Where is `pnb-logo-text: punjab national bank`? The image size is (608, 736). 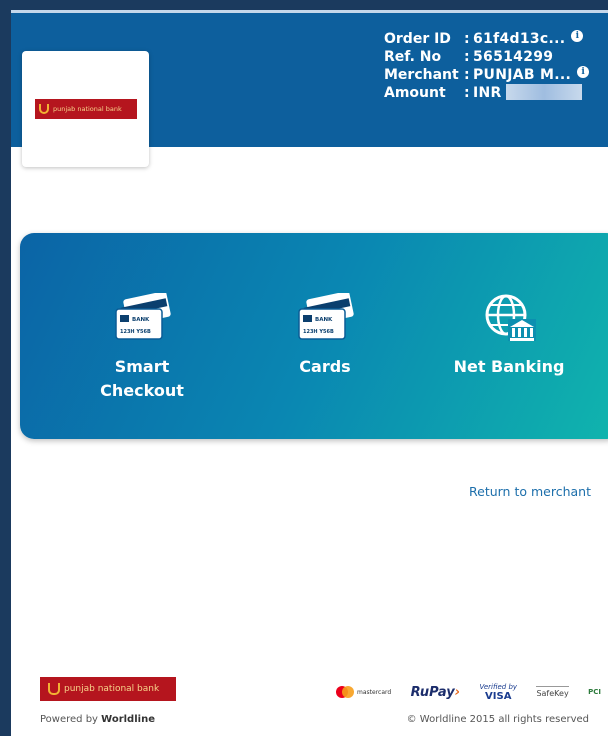
pnb-logo-text: punjab national bank is located at coordinates (87, 109).